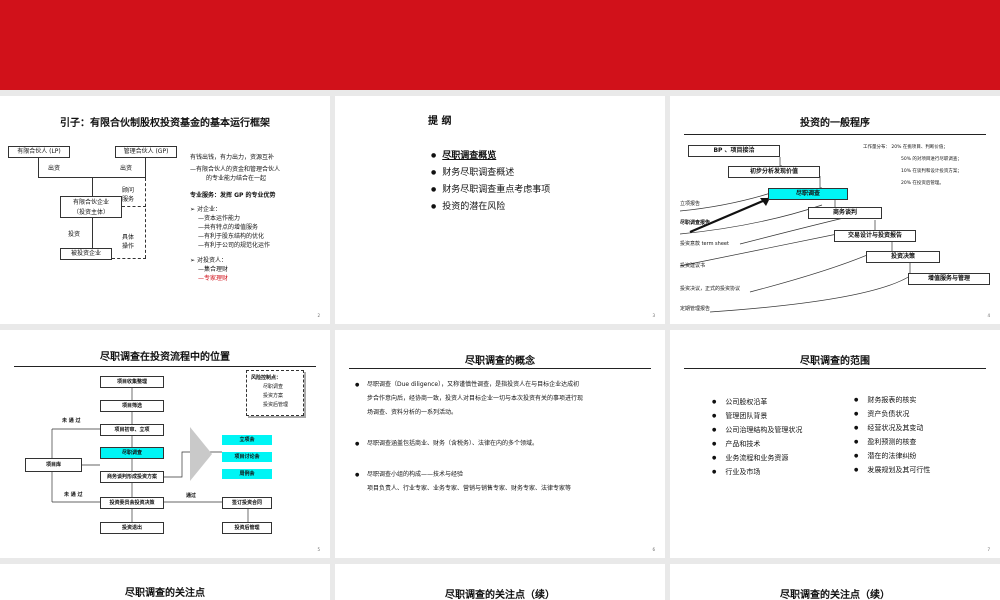 The width and height of the screenshot is (1000, 600). I want to click on list-item: 产品和技术, so click(757, 445).